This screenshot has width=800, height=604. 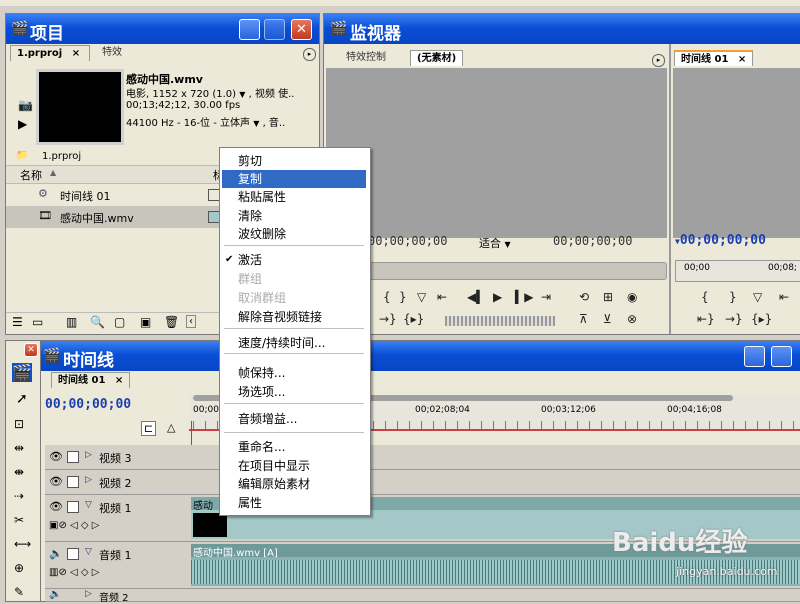 What do you see at coordinates (294, 161) in the screenshot?
I see `menu-item: 剪切` at bounding box center [294, 161].